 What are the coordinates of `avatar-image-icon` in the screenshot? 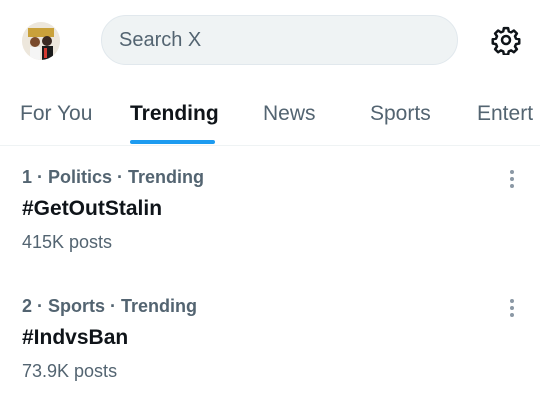 It's located at (41, 41).